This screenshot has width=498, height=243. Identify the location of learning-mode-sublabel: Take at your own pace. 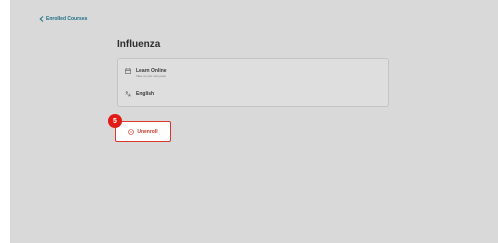
(151, 76).